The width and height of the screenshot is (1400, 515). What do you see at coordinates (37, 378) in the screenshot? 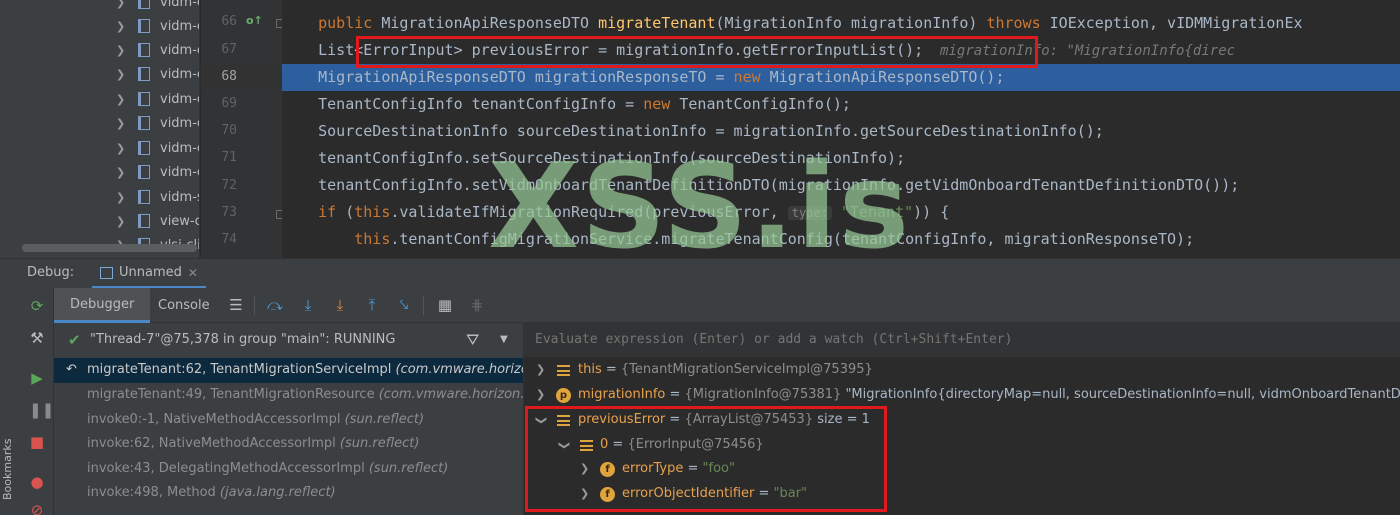
I see `resume-icon: ▶` at bounding box center [37, 378].